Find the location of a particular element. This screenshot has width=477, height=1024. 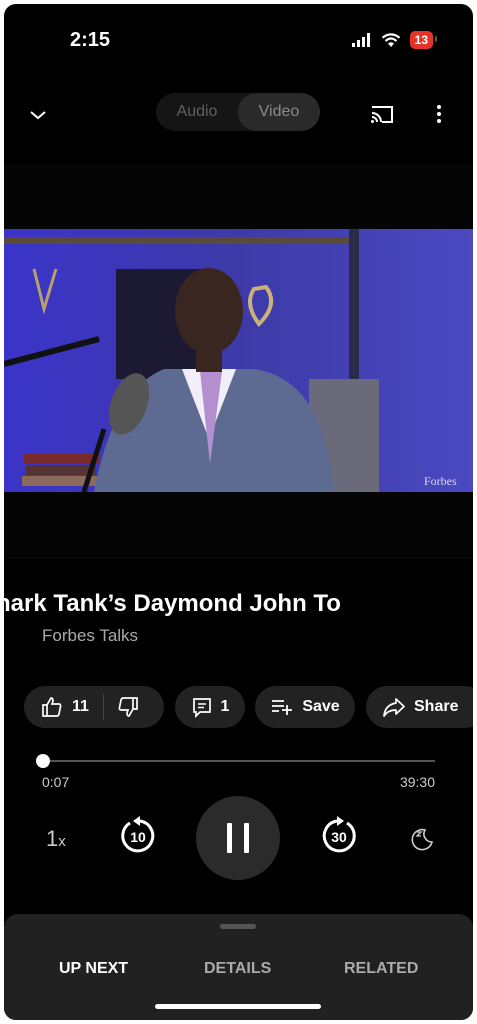

like-button: 11 is located at coordinates (64, 707).